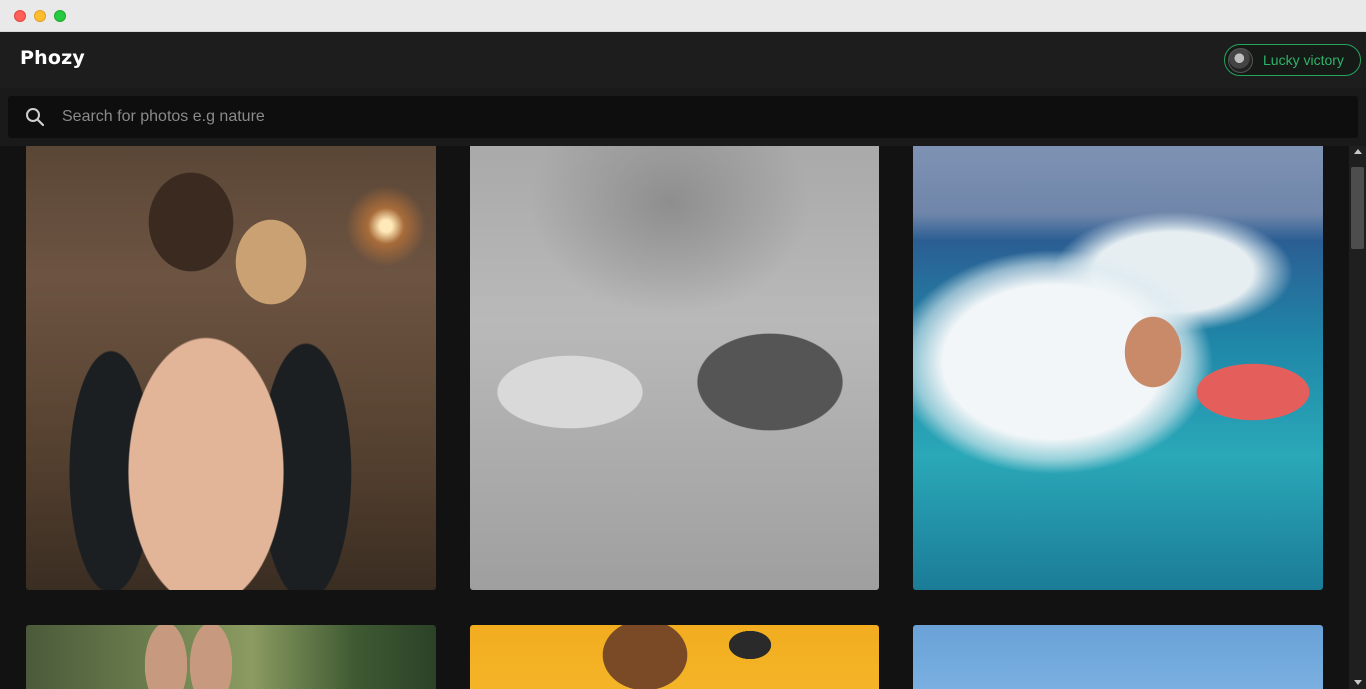 The height and width of the screenshot is (689, 1366). Describe the element at coordinates (1357, 417) in the screenshot. I see `vertical-scrollbar` at that location.